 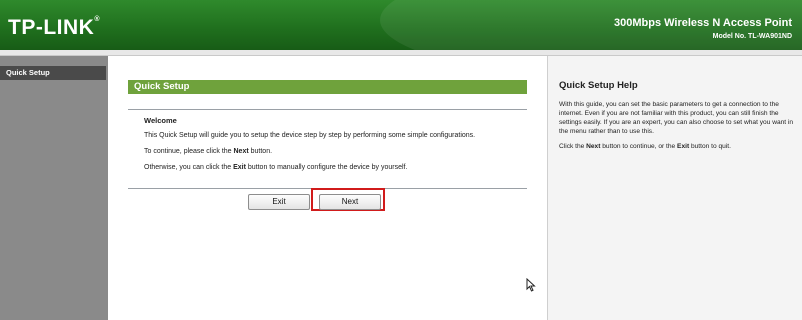 What do you see at coordinates (54, 188) in the screenshot?
I see `sidebar-menu: Quick Setup` at bounding box center [54, 188].